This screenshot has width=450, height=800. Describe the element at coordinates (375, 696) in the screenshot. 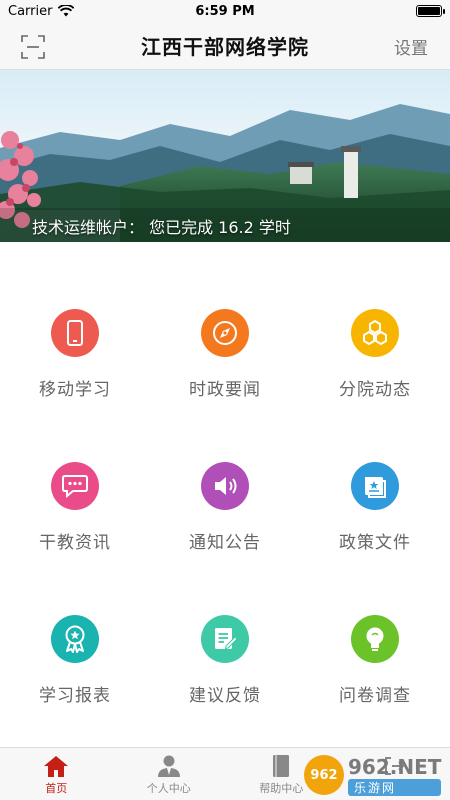

I see `menu-label: 问卷调查` at that location.